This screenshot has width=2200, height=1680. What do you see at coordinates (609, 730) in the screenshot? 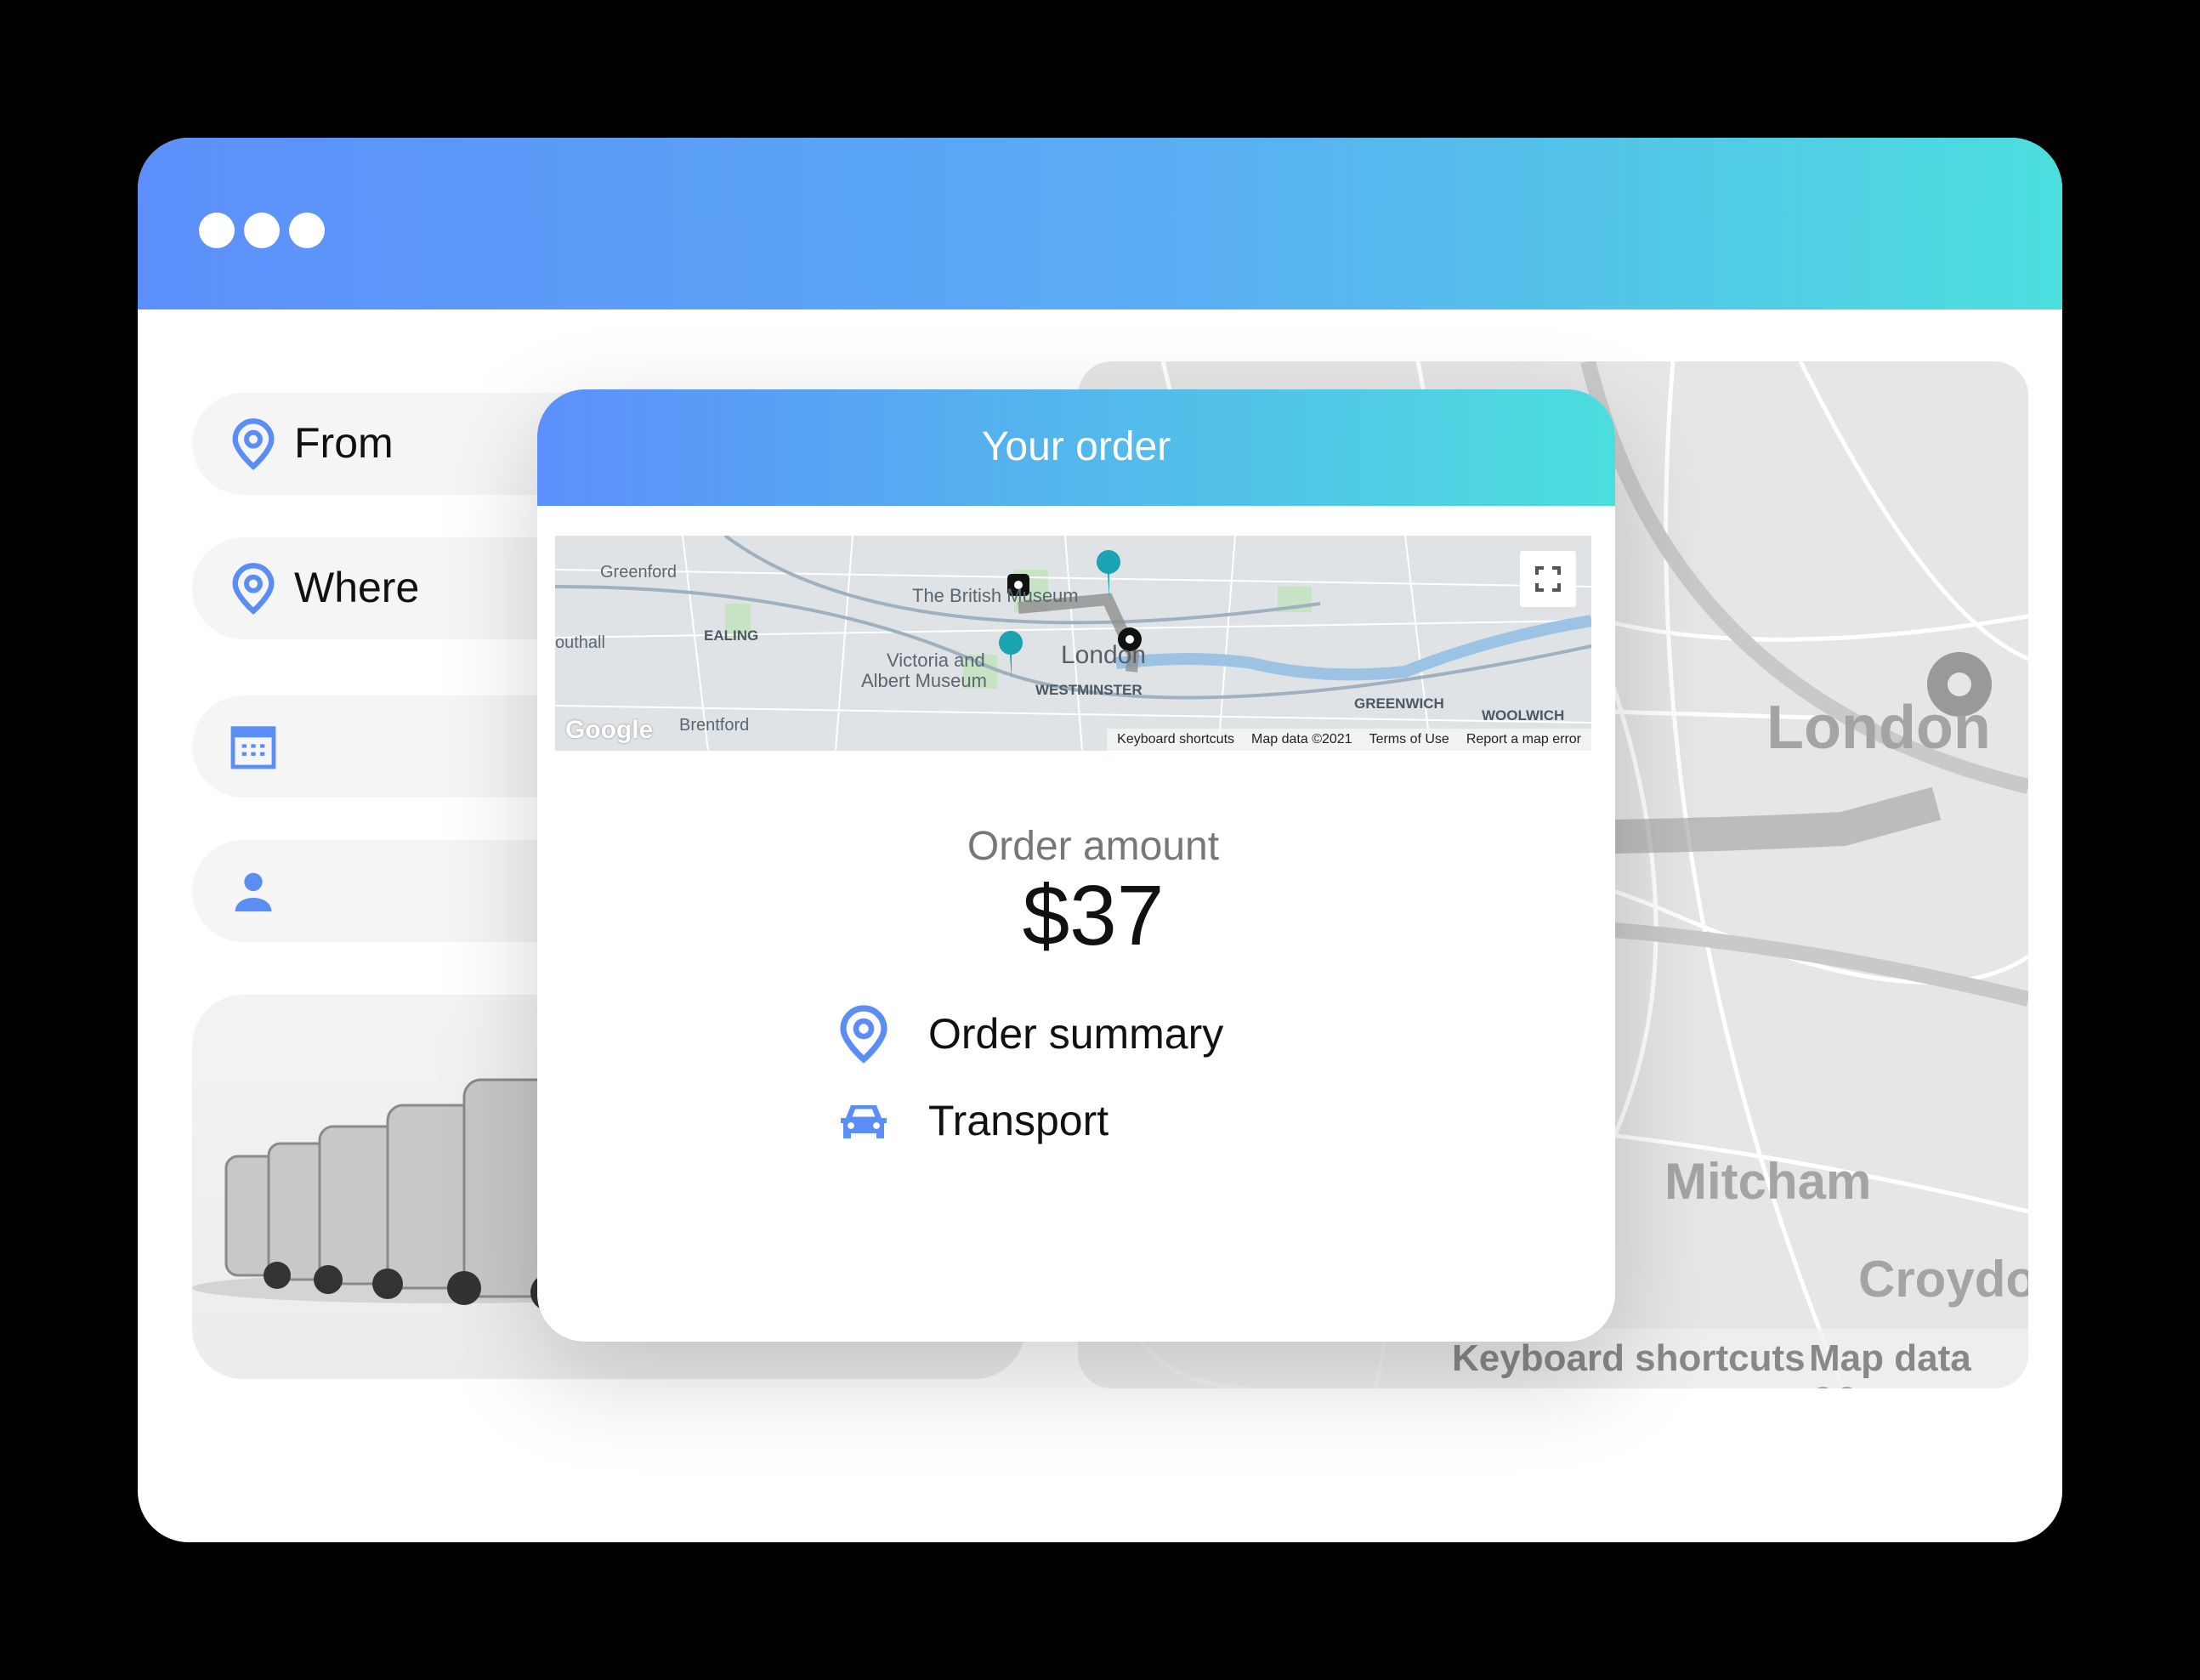
I see `google-logo: Google` at bounding box center [609, 730].